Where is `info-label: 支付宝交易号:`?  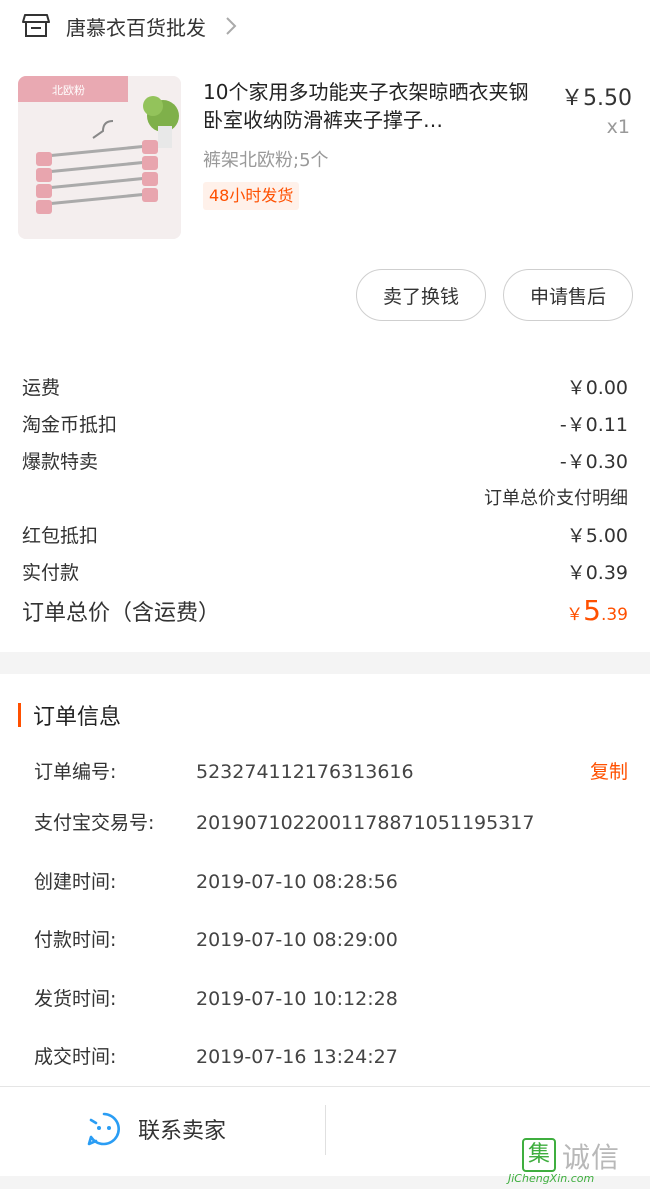 info-label: 支付宝交易号: is located at coordinates (94, 823).